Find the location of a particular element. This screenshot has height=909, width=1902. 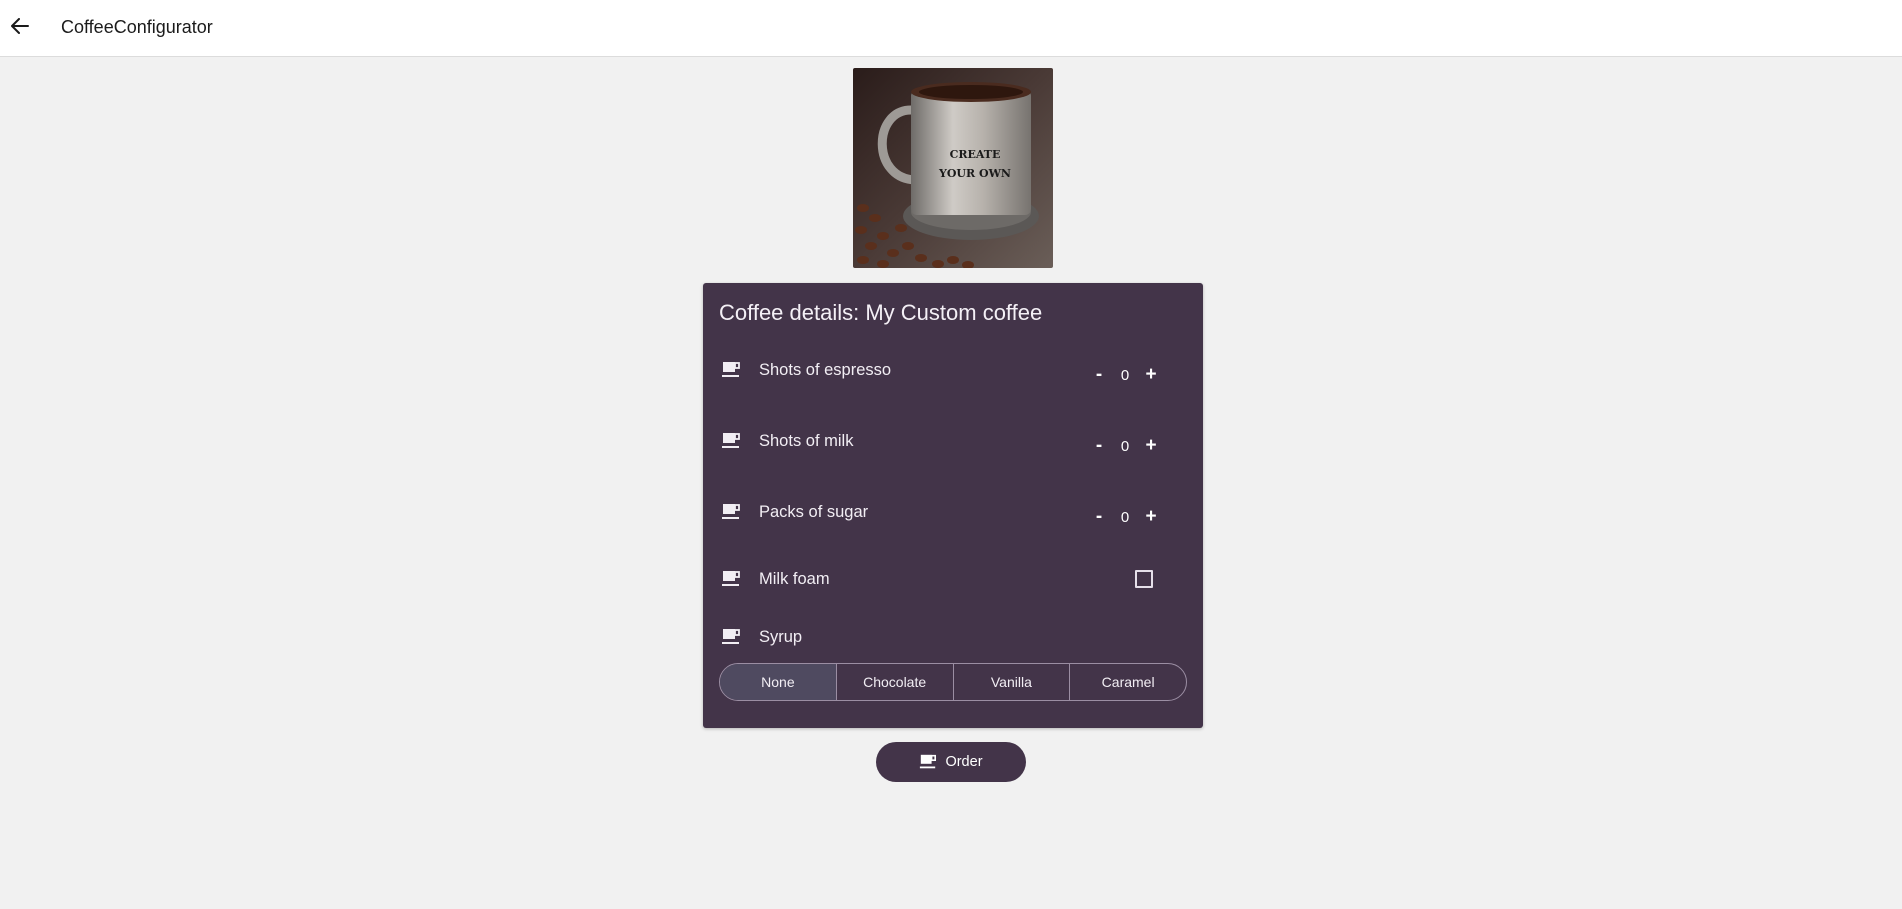

milk-value: 0 is located at coordinates (1125, 446).